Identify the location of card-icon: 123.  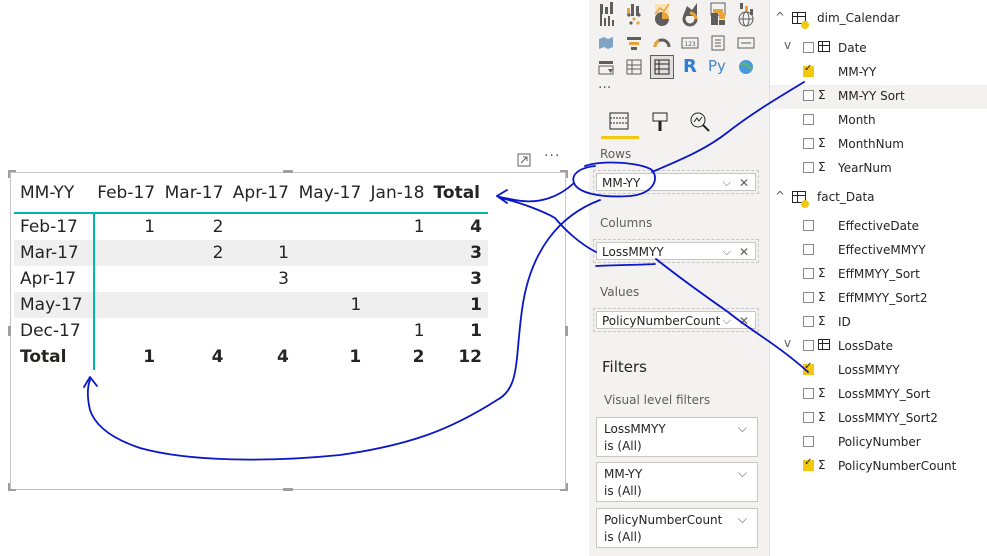
(690, 43).